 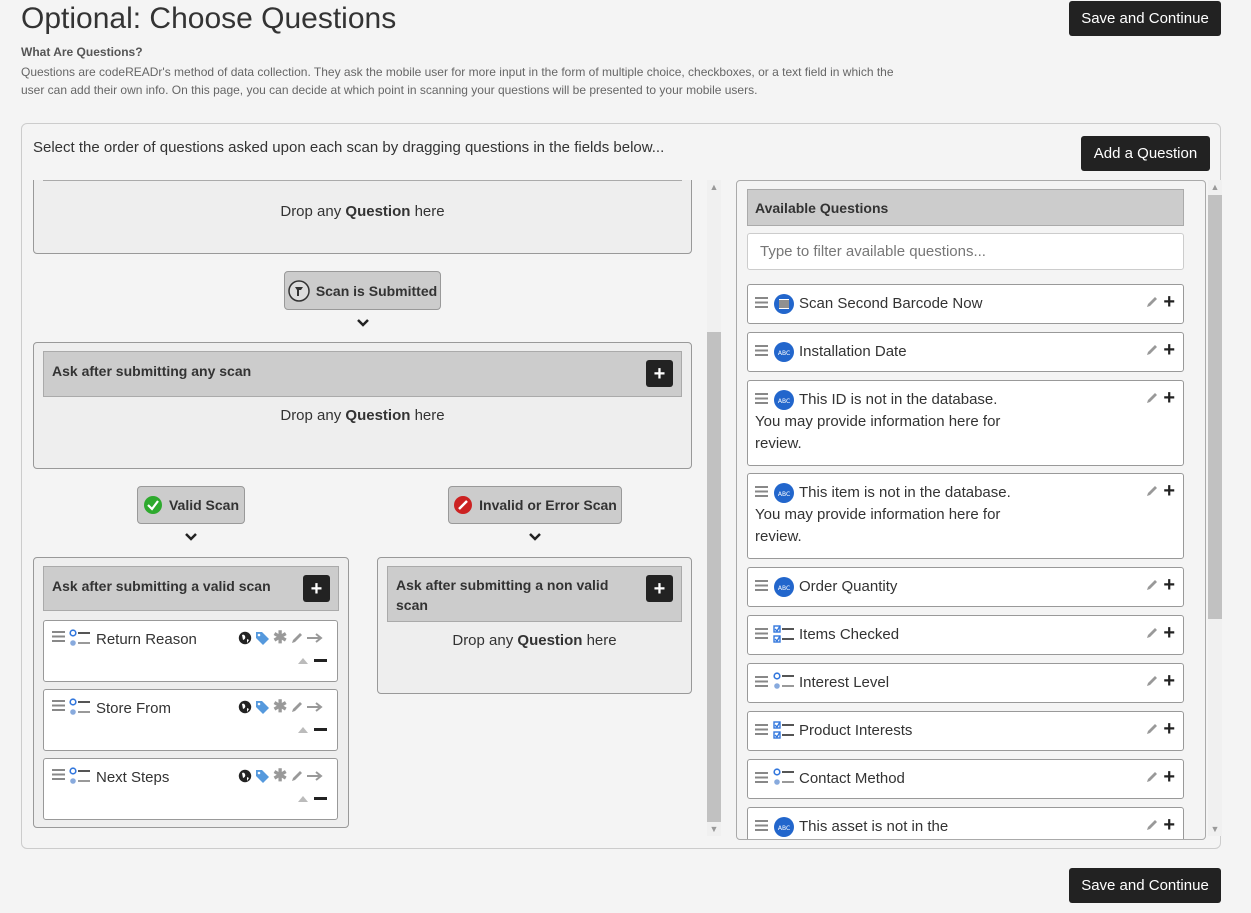 I want to click on question-card: Return Reason ✱, so click(x=190, y=651).